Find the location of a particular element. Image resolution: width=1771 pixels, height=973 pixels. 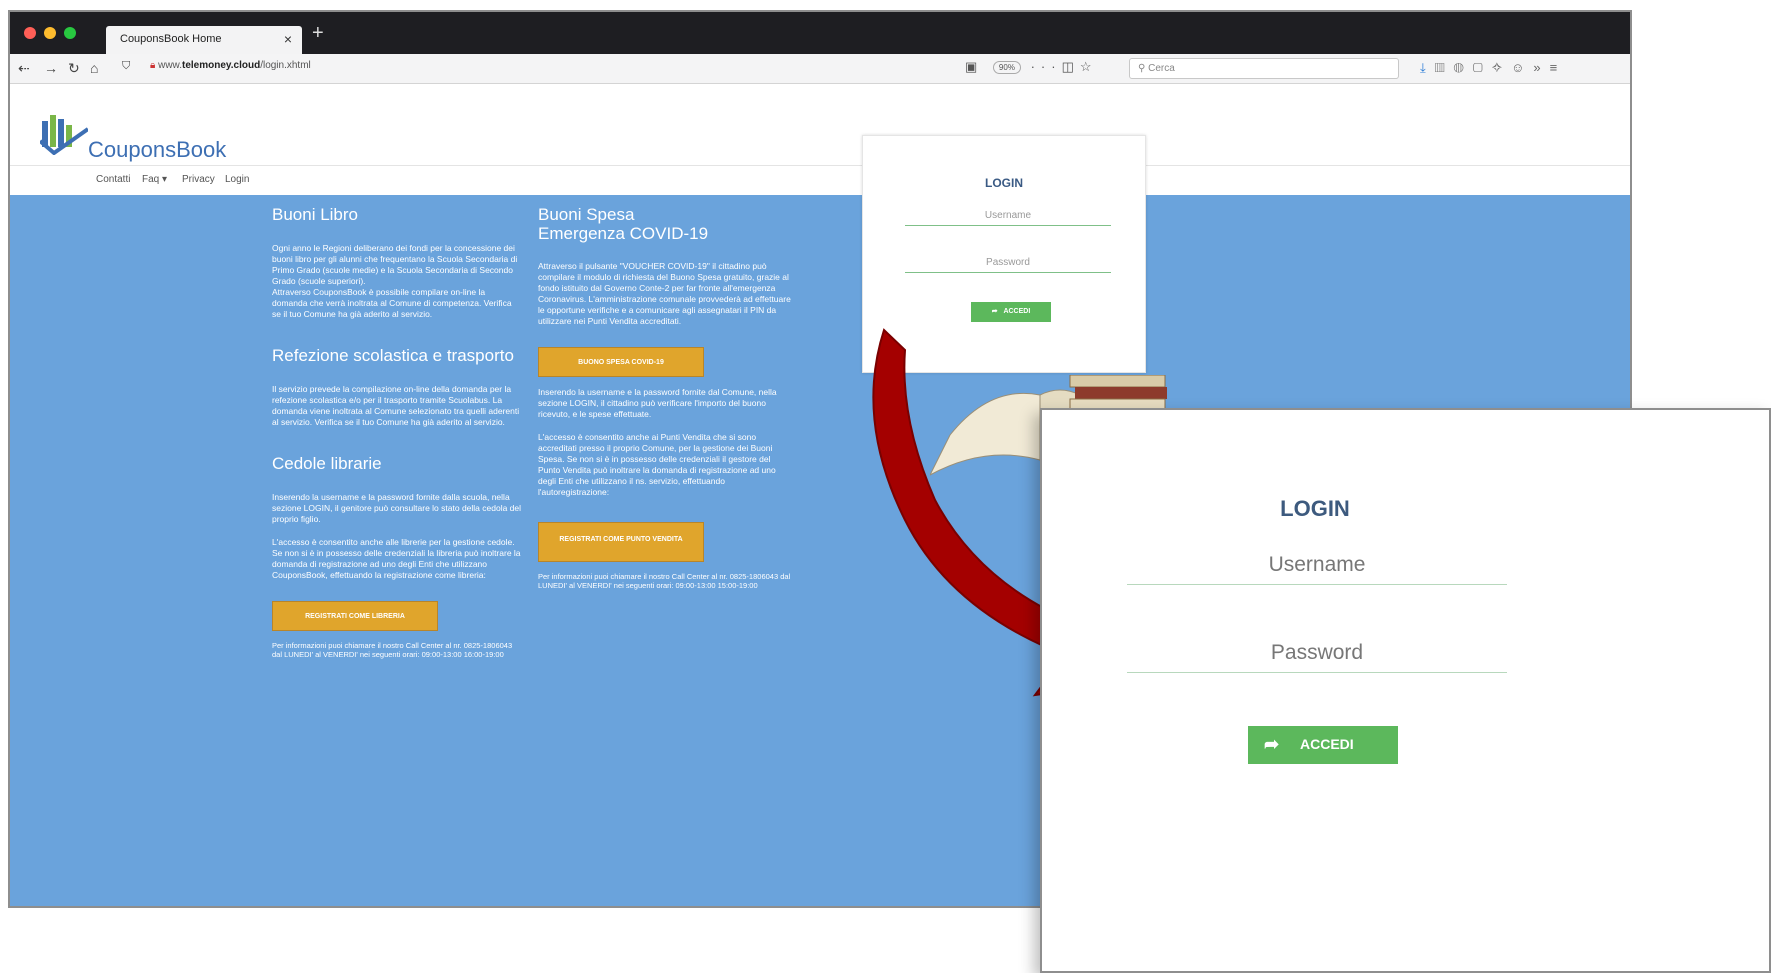

menu-item-login: Login is located at coordinates (237, 179).